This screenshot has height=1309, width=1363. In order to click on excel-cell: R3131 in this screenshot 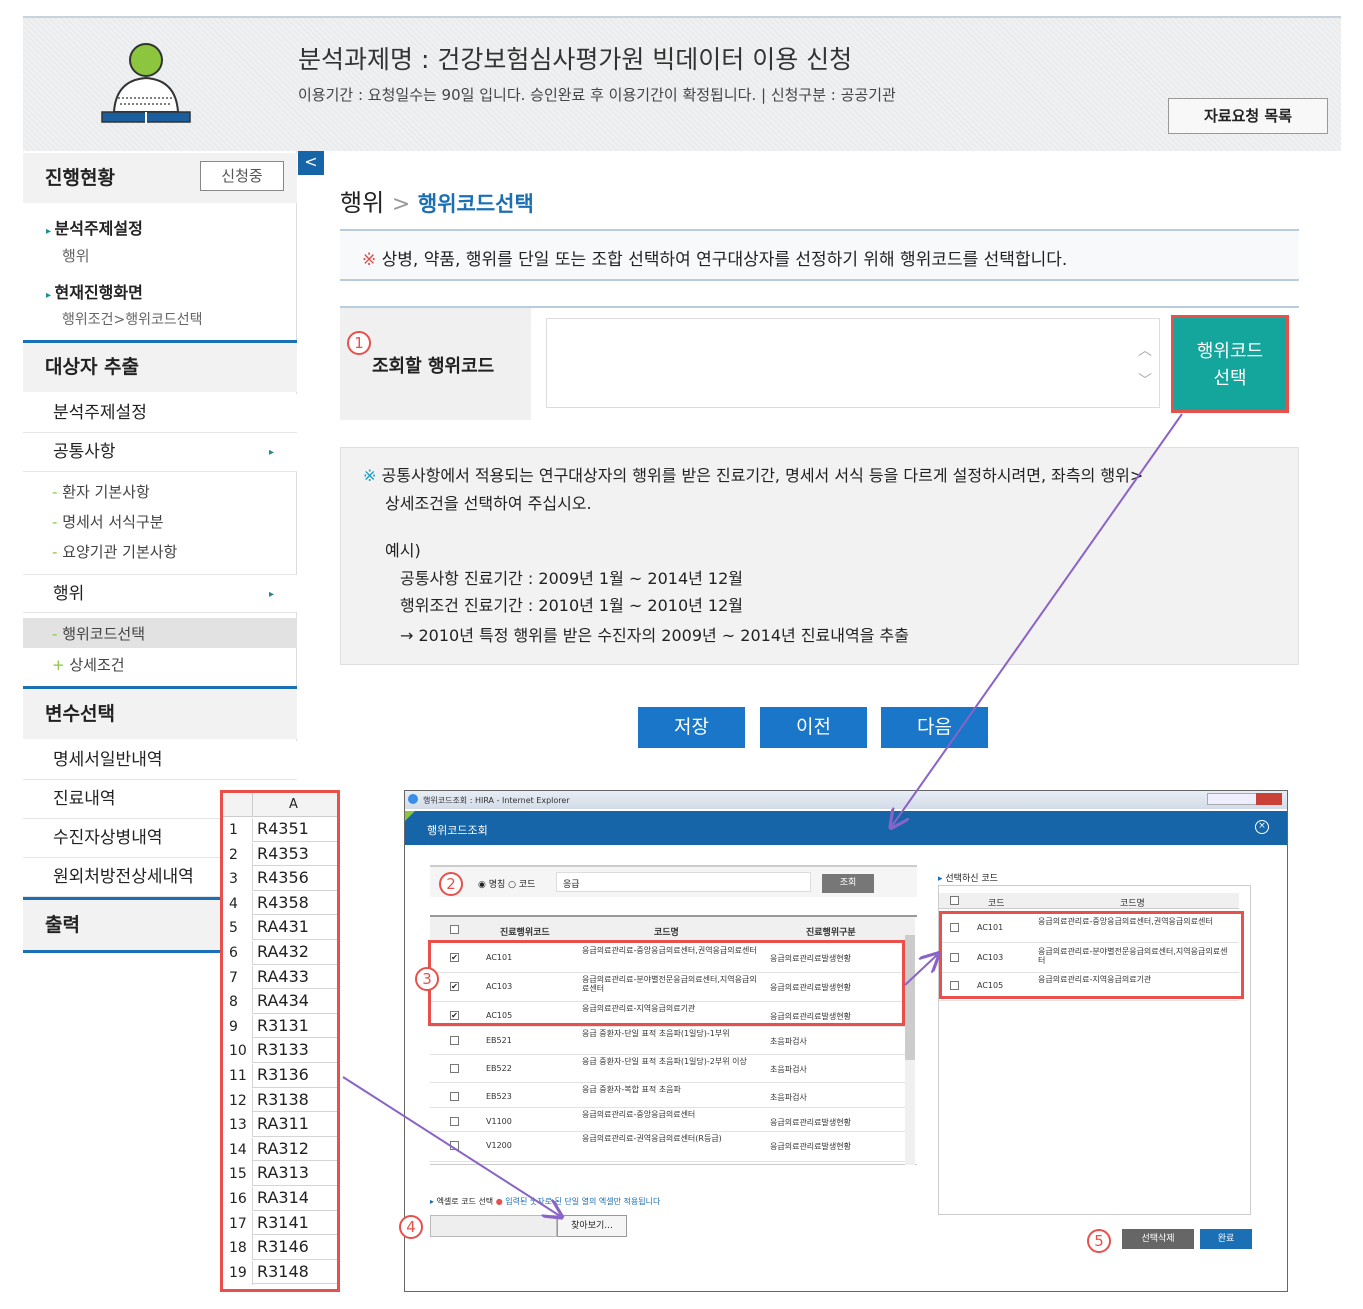, I will do `click(281, 1025)`.